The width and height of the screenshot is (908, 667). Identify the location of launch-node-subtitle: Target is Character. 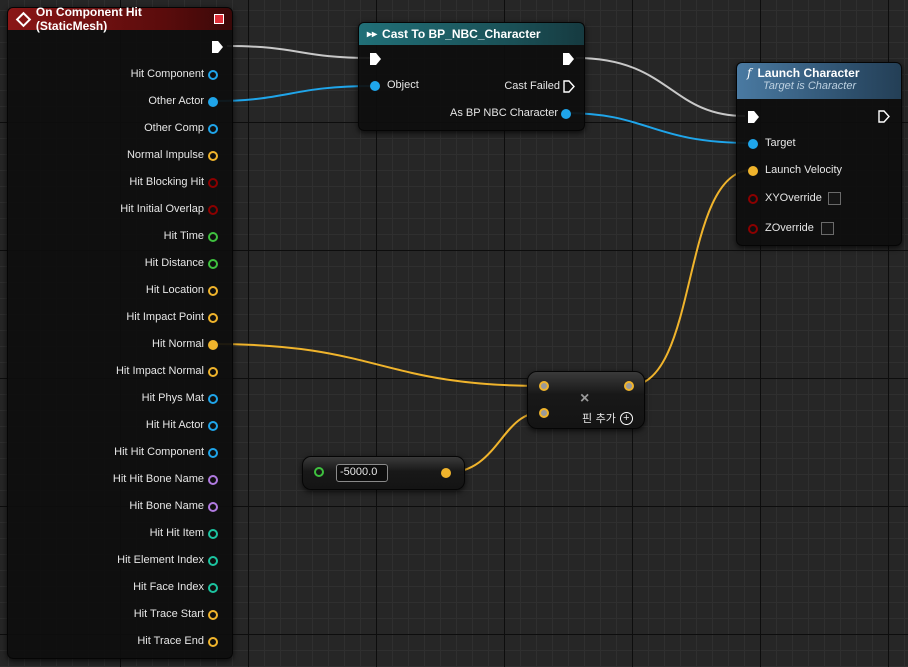
(810, 86).